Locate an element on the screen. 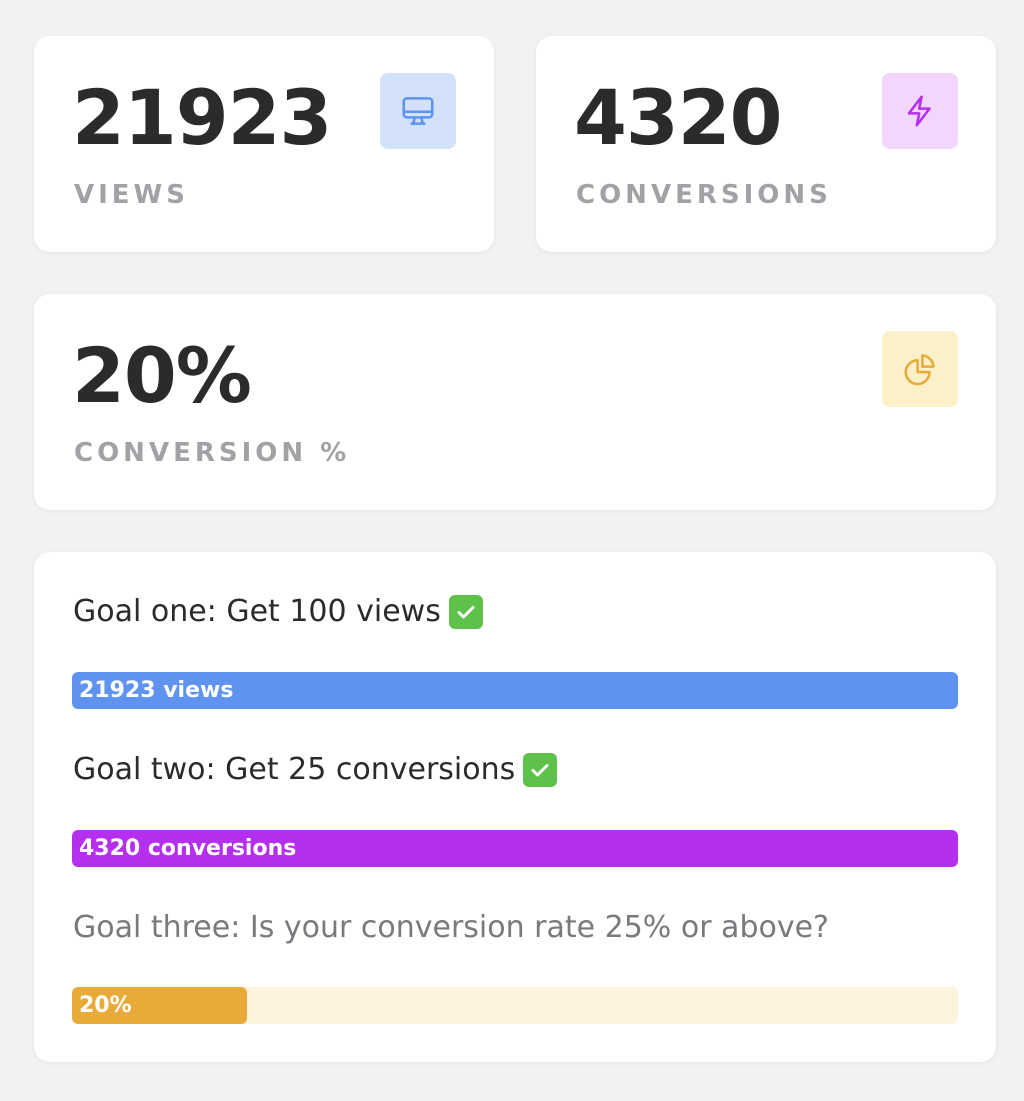 This screenshot has height=1101, width=1024. conversions-label: CONVERSIONS is located at coordinates (704, 195).